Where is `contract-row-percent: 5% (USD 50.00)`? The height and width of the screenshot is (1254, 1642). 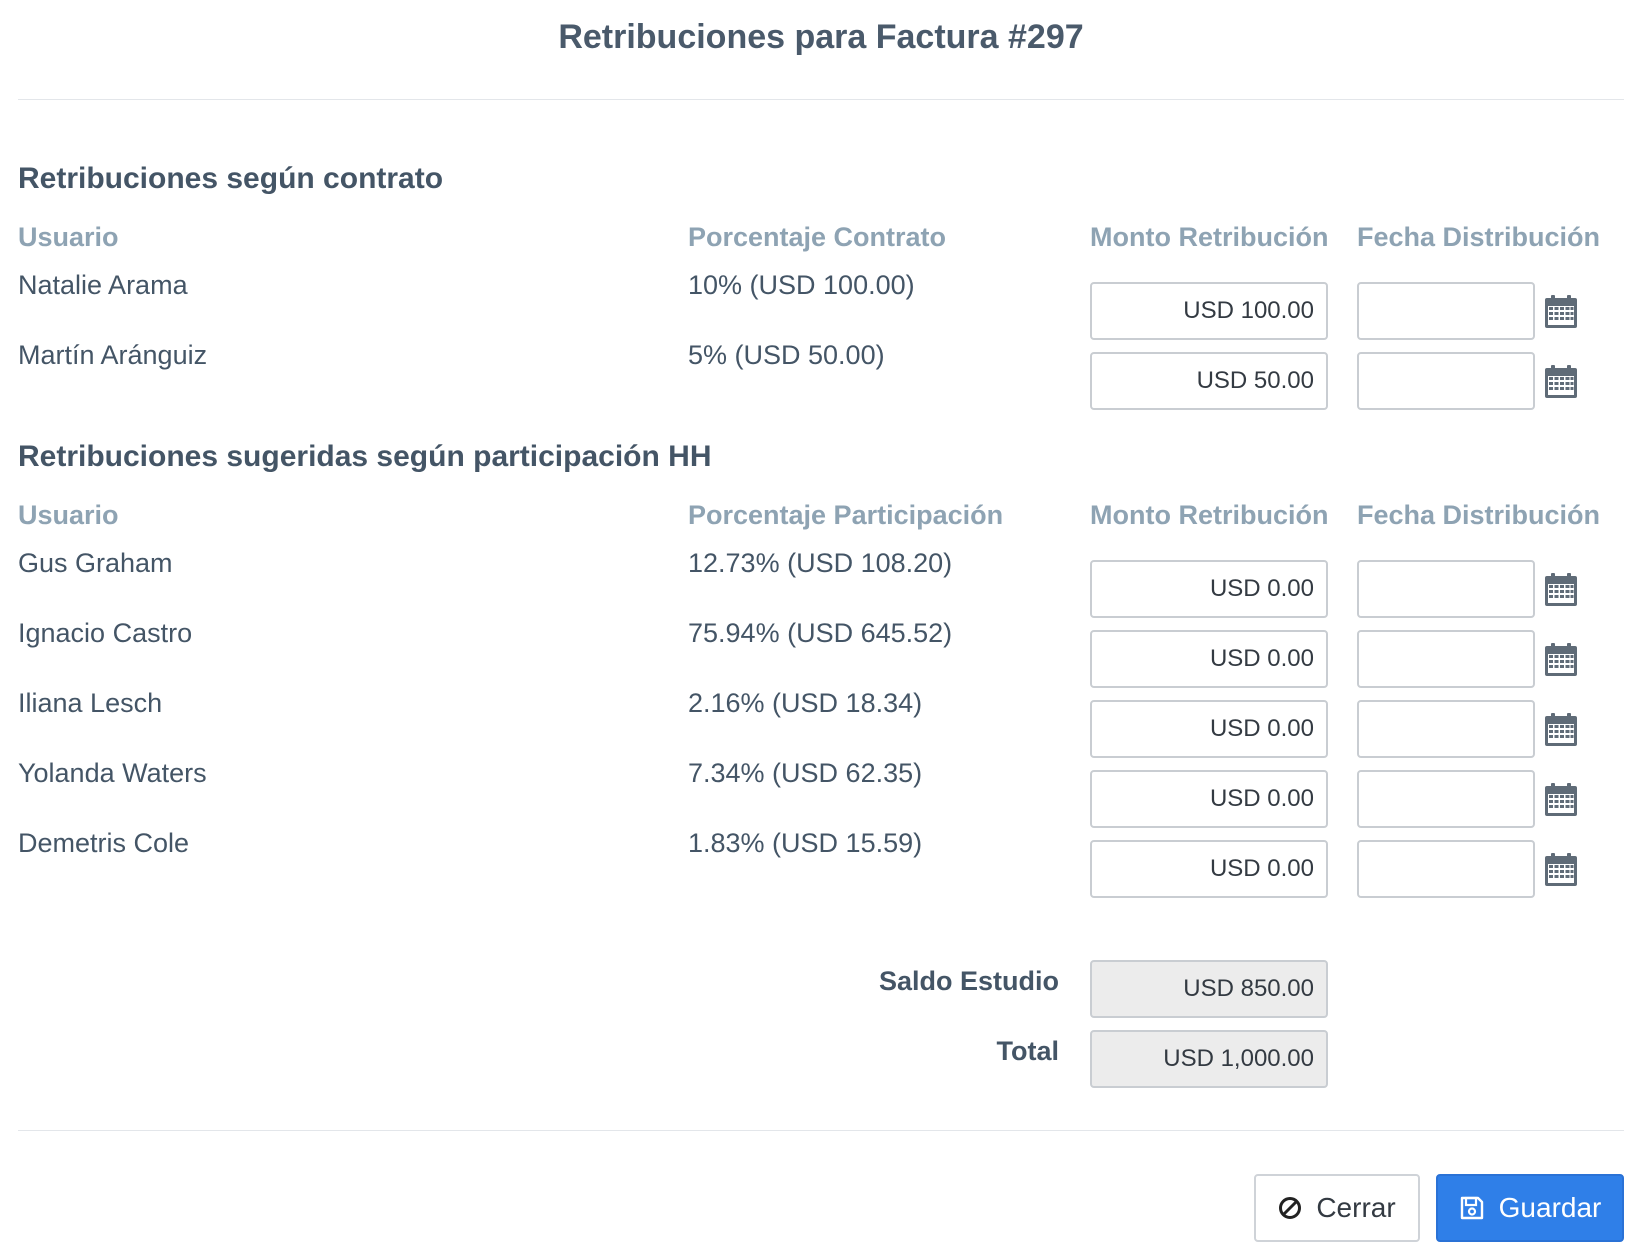 contract-row-percent: 5% (USD 50.00) is located at coordinates (786, 355).